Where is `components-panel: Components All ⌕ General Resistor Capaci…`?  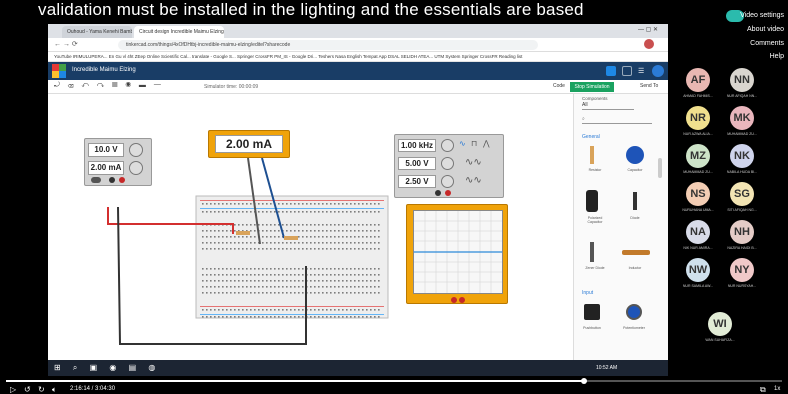
components-panel: Components All ⌕ General Resistor Capaci… is located at coordinates (620, 227).